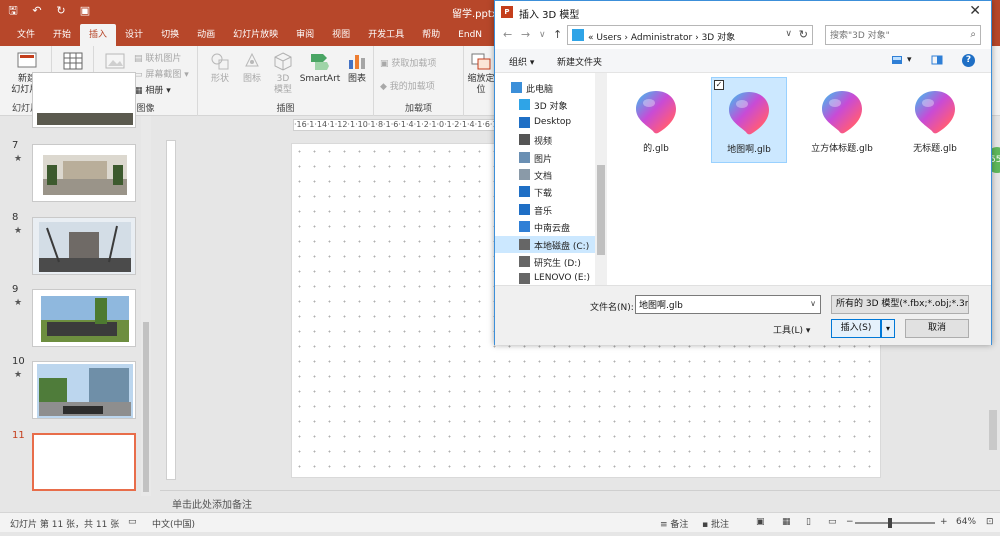 The height and width of the screenshot is (536, 1000). Describe the element at coordinates (719, 304) in the screenshot. I see `filename-input` at that location.